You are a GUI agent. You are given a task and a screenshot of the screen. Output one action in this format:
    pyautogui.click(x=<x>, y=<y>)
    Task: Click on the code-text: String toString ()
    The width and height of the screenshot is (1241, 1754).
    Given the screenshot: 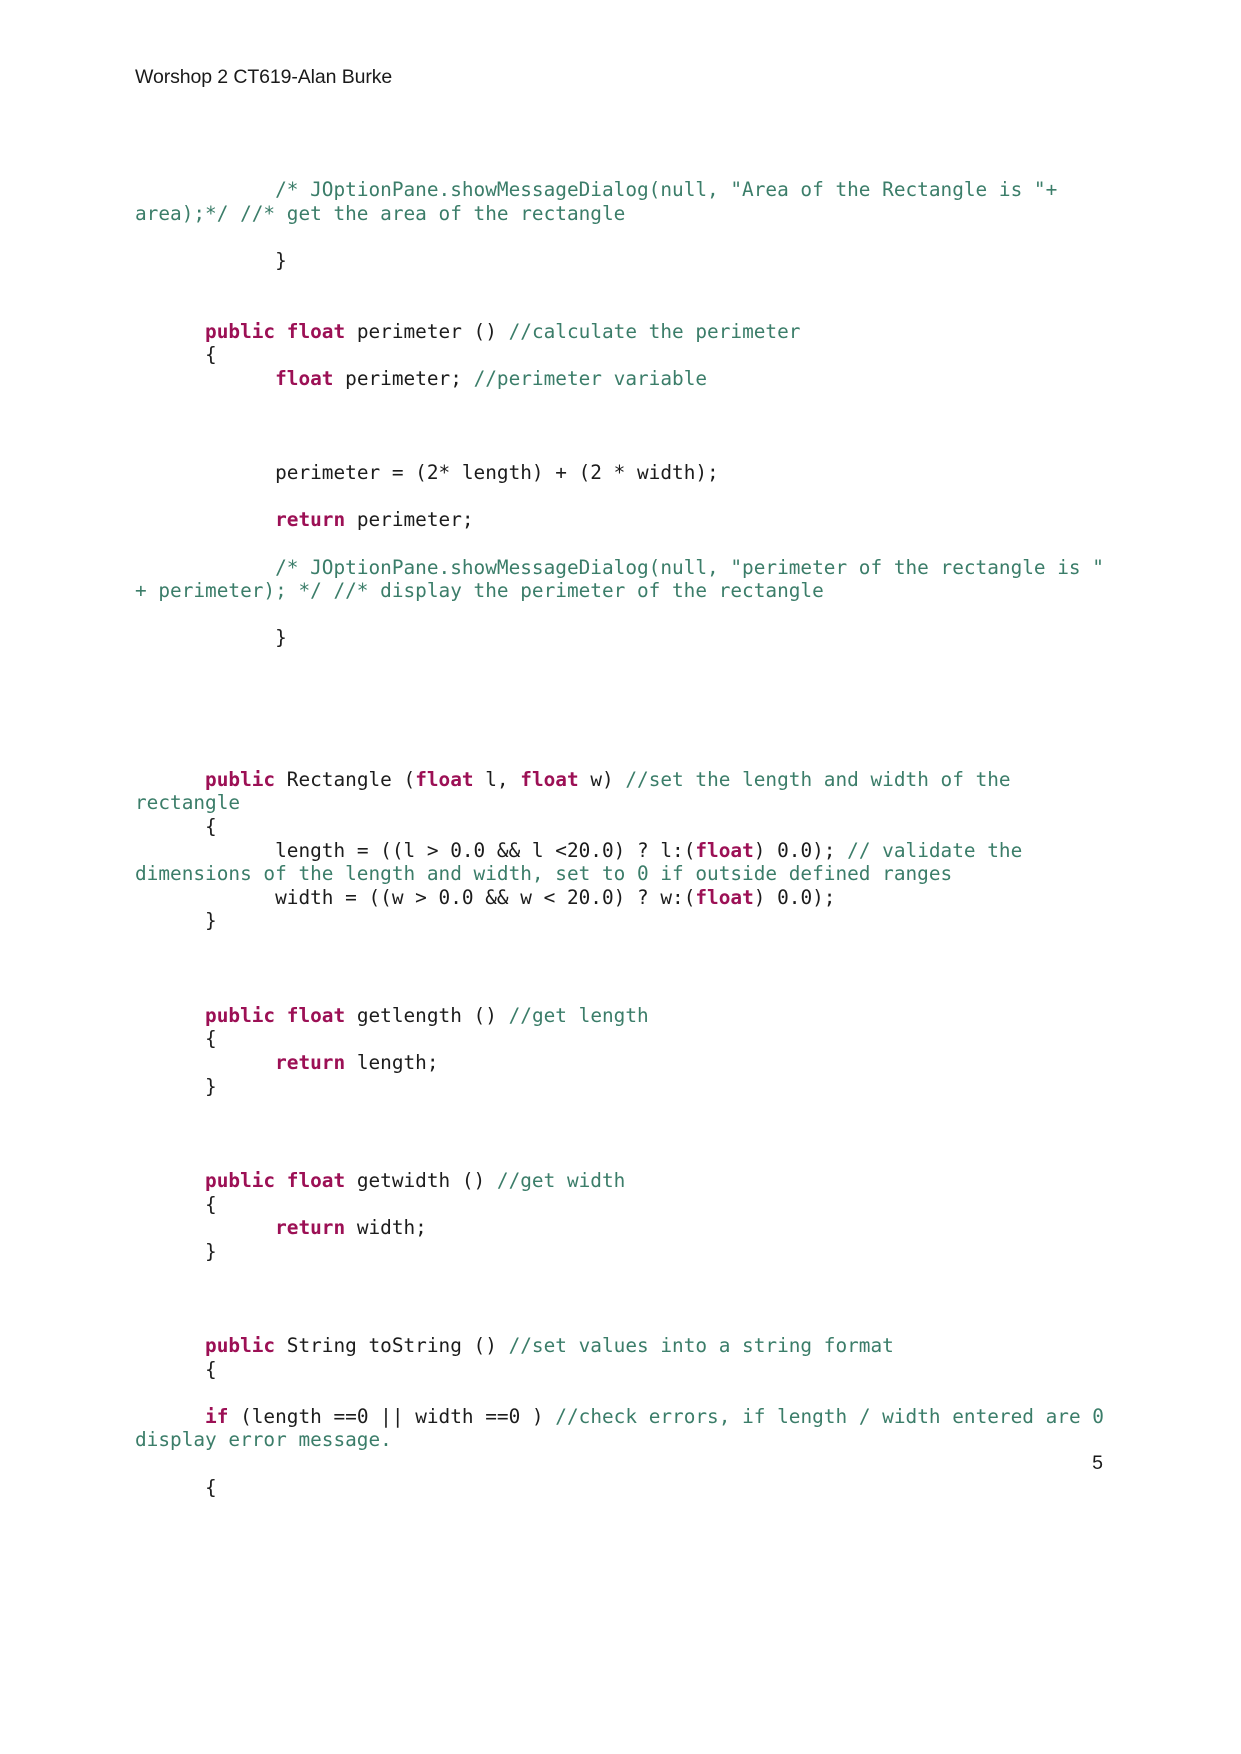 What is the action you would take?
    pyautogui.click(x=392, y=1346)
    